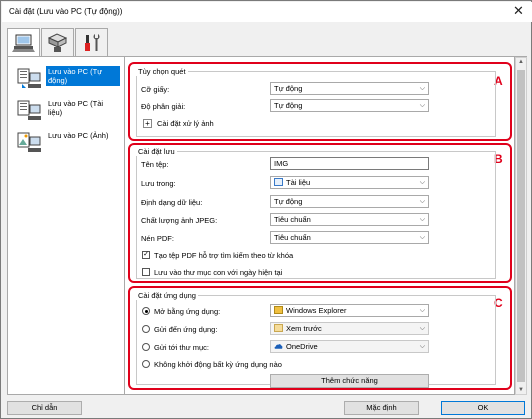 This screenshot has height=419, width=532. Describe the element at coordinates (179, 220) in the screenshot. I see `jpeg-quality-label: Chất lượng ảnh JPEG:` at that location.